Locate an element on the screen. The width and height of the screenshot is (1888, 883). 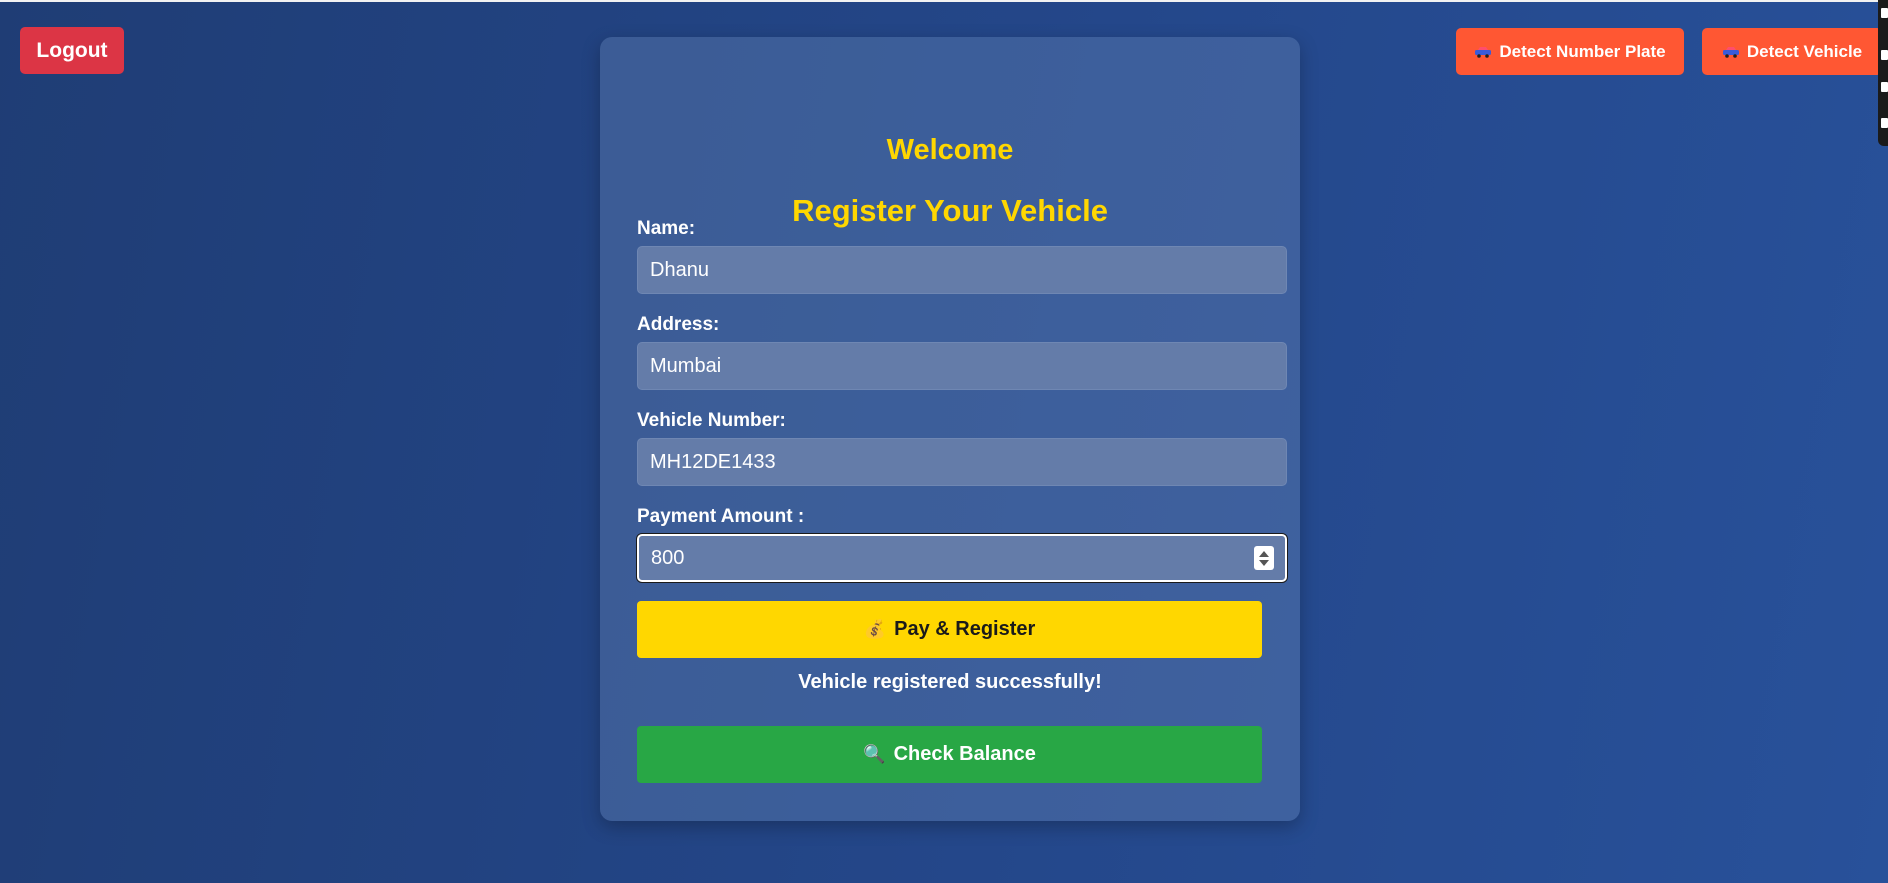
detect-vehicle-label: Detect Vehicle is located at coordinates (1804, 51).